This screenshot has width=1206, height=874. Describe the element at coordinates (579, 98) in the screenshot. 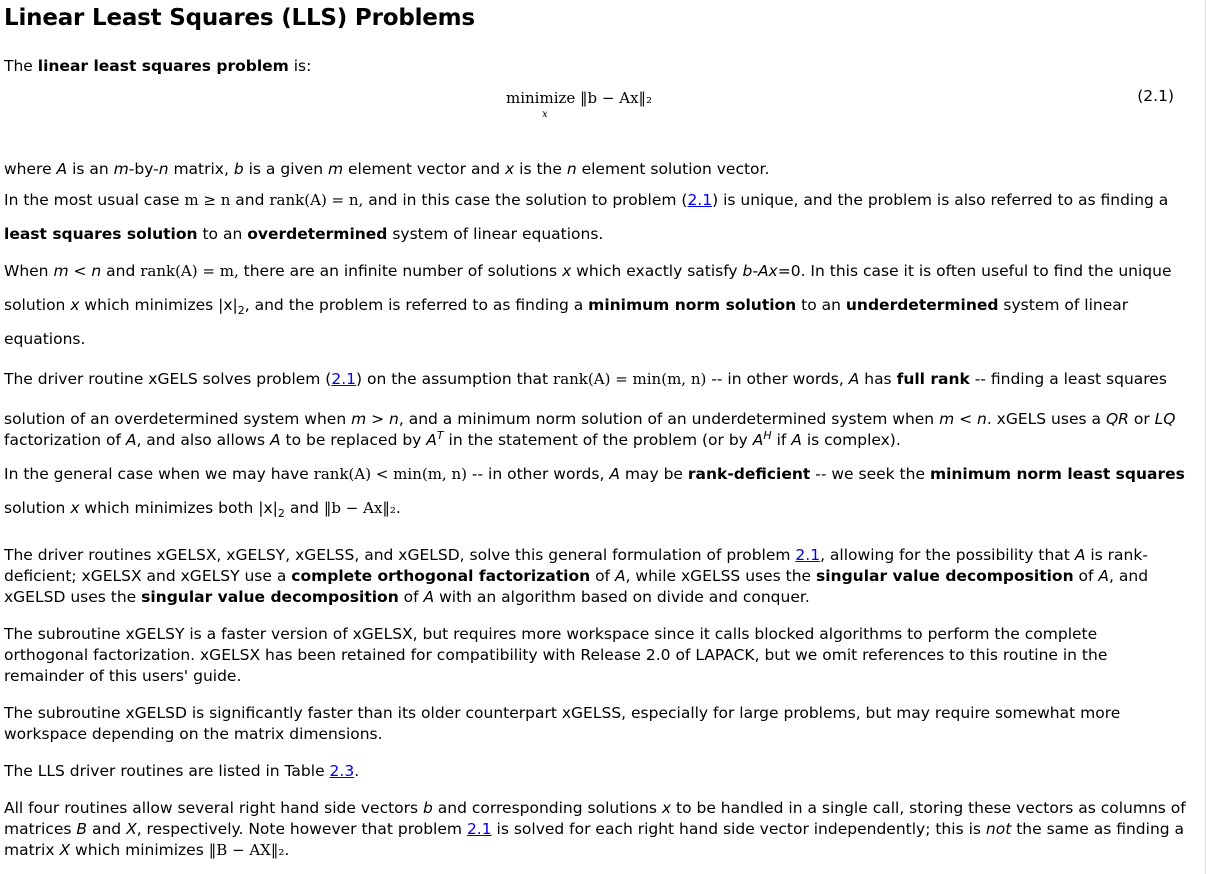

I see `equation-main: minimize ‖b − Ax‖₂` at that location.